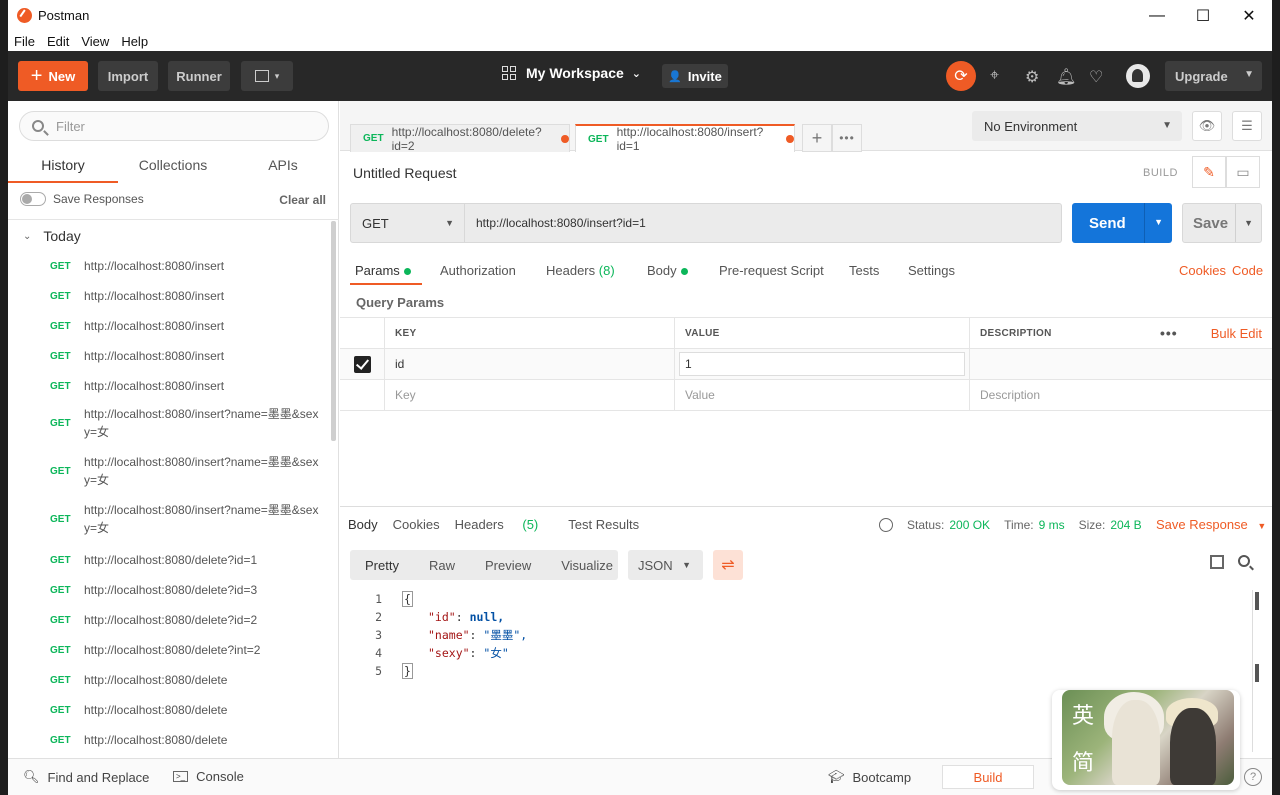  I want to click on close-button: ✕, so click(1249, 15).